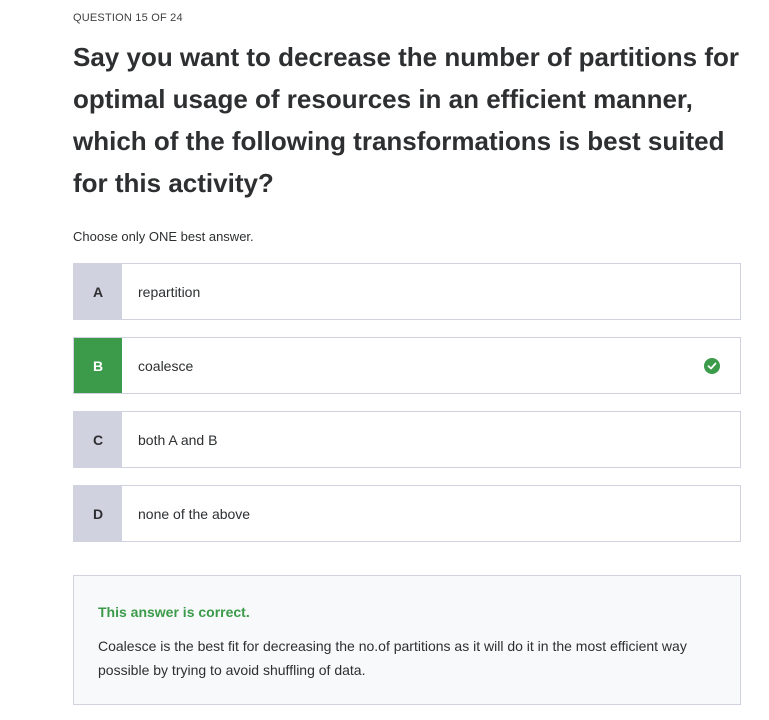 The height and width of the screenshot is (720, 769). Describe the element at coordinates (407, 365) in the screenshot. I see `option-b: B coalesce` at that location.